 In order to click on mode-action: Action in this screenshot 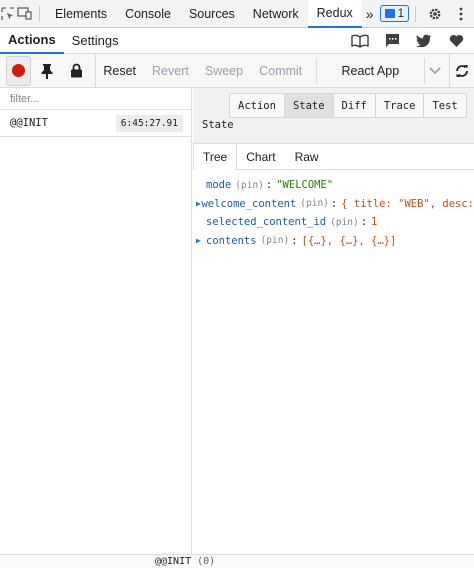, I will do `click(257, 105)`.